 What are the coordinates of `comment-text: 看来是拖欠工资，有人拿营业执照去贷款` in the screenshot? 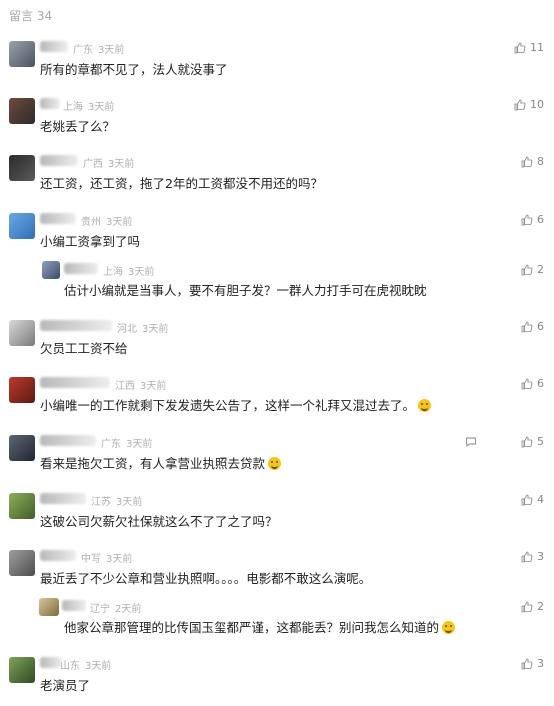 It's located at (161, 462).